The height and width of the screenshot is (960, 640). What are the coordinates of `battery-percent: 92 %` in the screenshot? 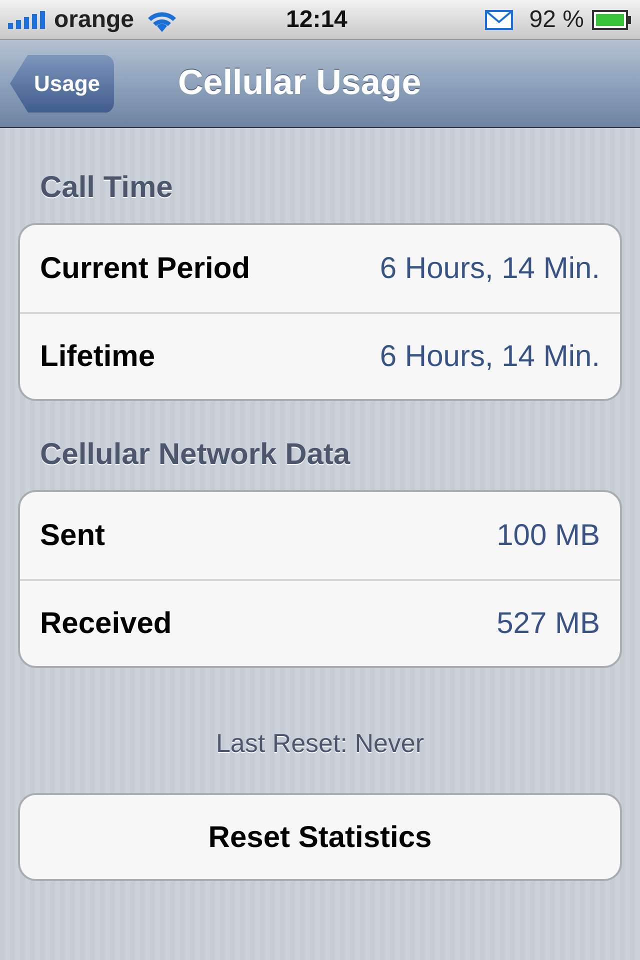 It's located at (556, 19).